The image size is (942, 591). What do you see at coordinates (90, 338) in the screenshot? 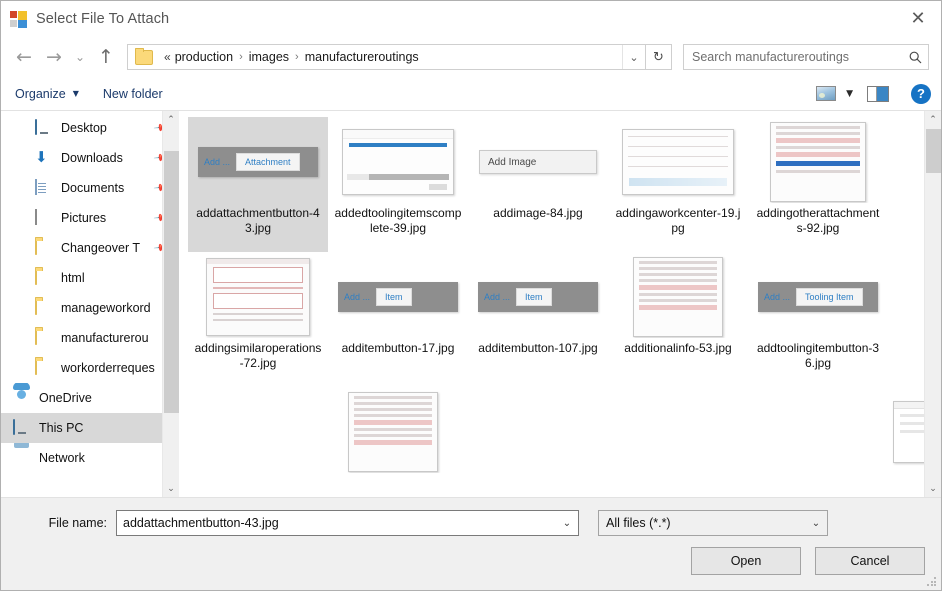
I see `sidebar-item-manufacturerou: manufacturerou` at bounding box center [90, 338].